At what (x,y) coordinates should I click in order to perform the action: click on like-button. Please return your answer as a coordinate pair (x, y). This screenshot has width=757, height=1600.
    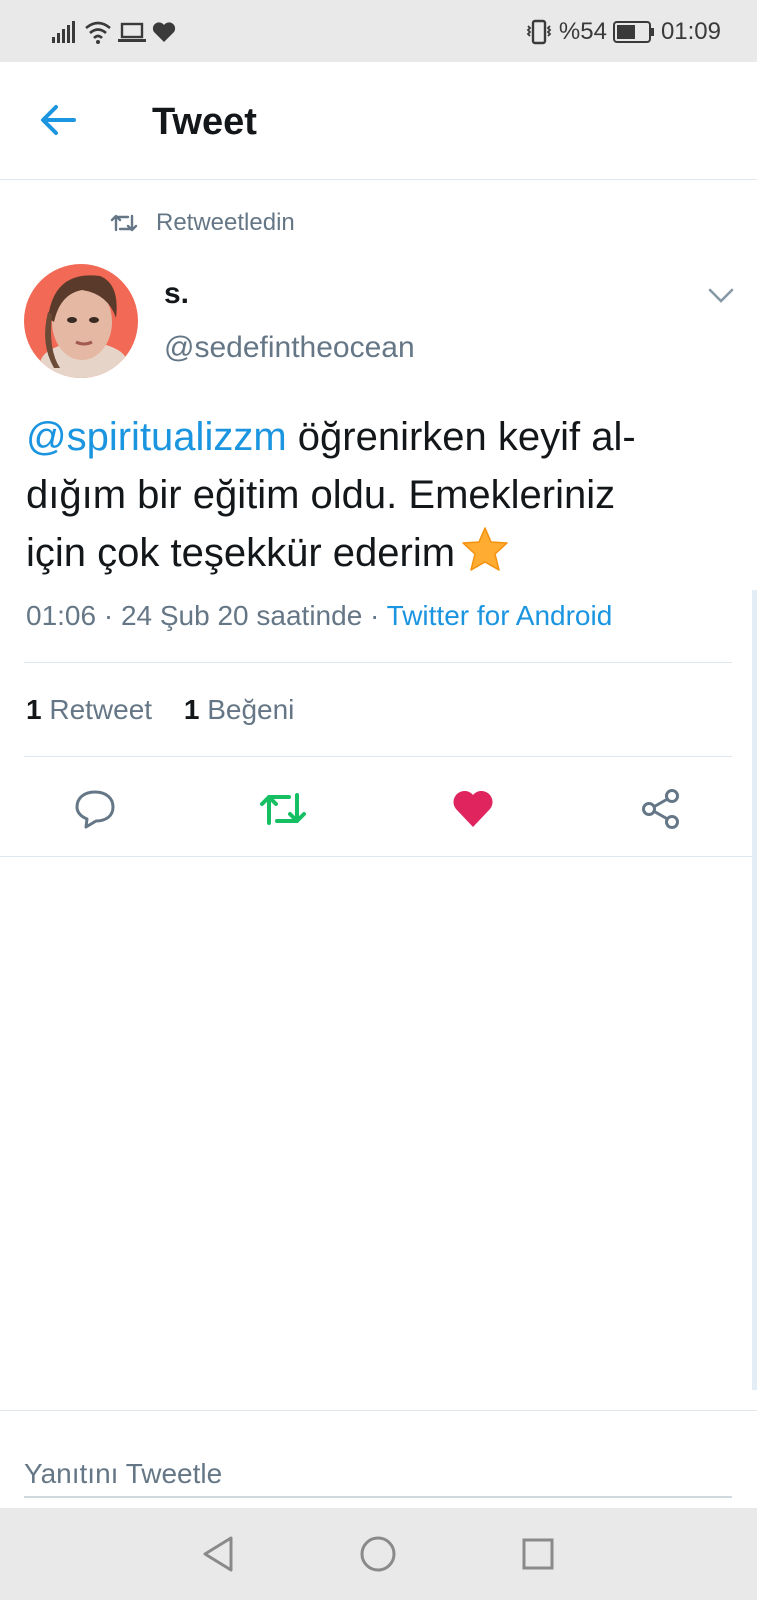
    Looking at the image, I should click on (473, 809).